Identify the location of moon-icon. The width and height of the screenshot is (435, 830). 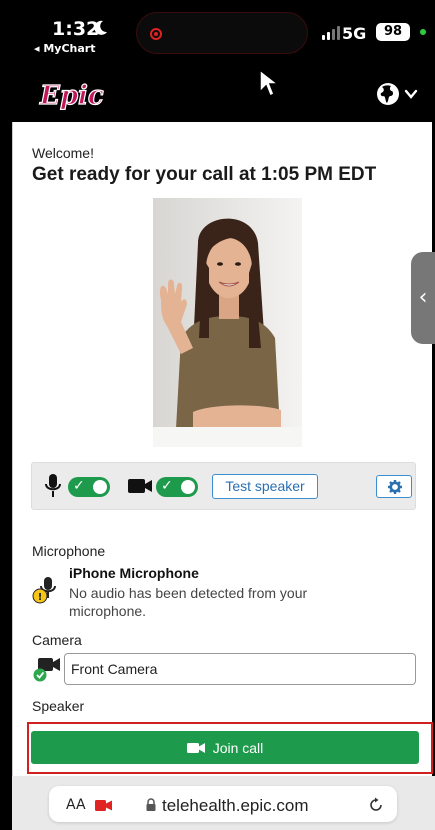
(100, 27).